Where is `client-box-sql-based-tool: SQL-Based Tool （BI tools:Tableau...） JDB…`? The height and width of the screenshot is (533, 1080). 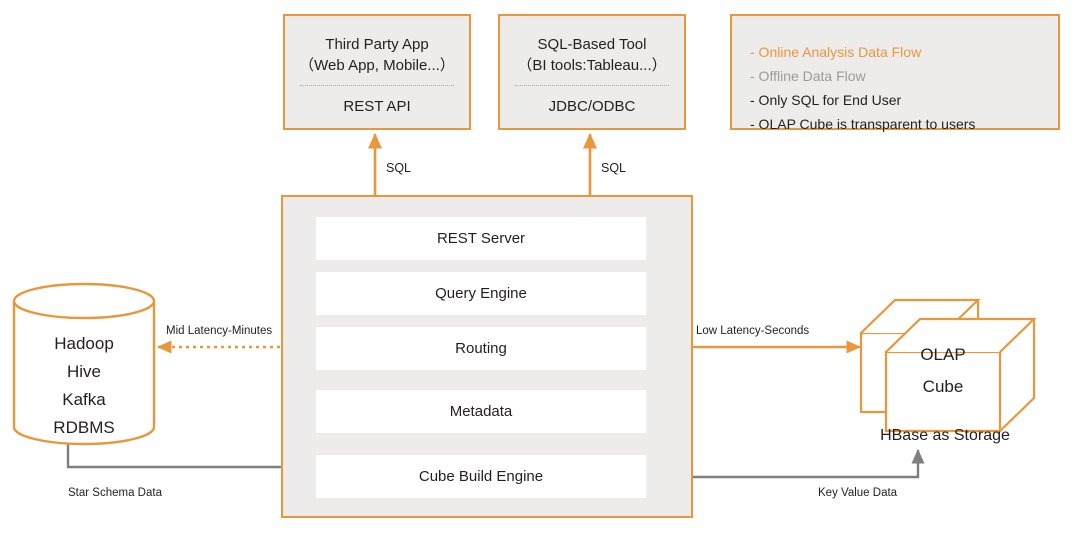 client-box-sql-based-tool: SQL-Based Tool （BI tools:Tableau...） JDB… is located at coordinates (592, 72).